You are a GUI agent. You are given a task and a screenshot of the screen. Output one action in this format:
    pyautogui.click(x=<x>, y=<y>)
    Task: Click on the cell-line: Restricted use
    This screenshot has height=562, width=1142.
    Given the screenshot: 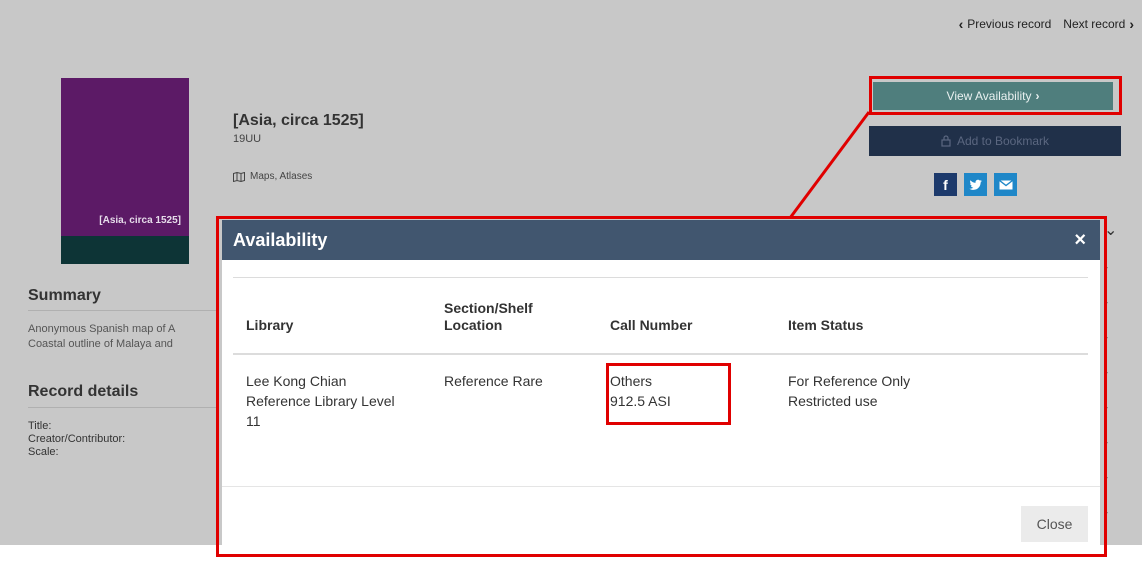 What is the action you would take?
    pyautogui.click(x=833, y=401)
    